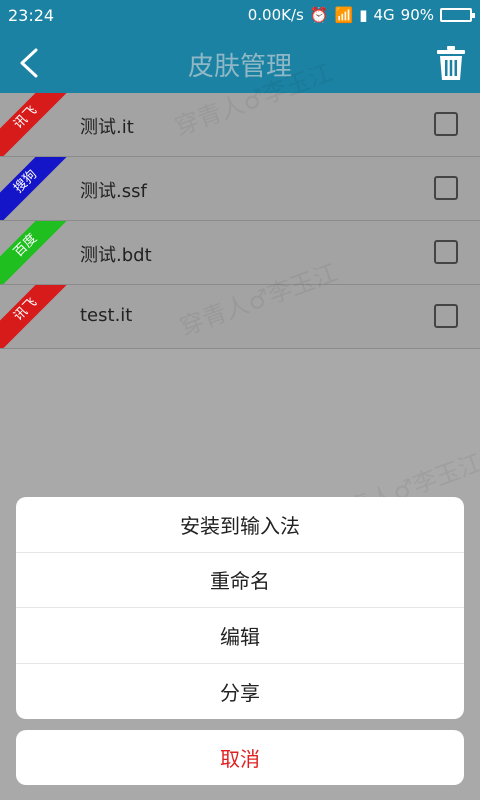 The image size is (480, 800). Describe the element at coordinates (240, 253) in the screenshot. I see `list-item: 百度 测试.bdt` at that location.